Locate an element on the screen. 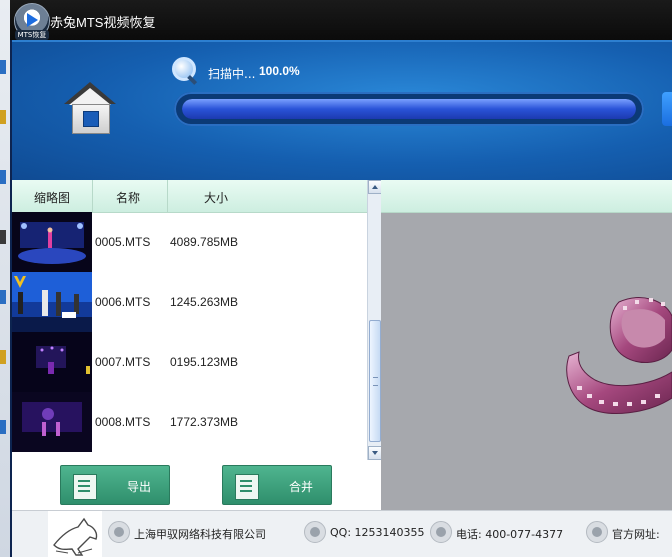 The image size is (672, 557). file-row: 0007.MTS 0195.123MB is located at coordinates (189, 362).